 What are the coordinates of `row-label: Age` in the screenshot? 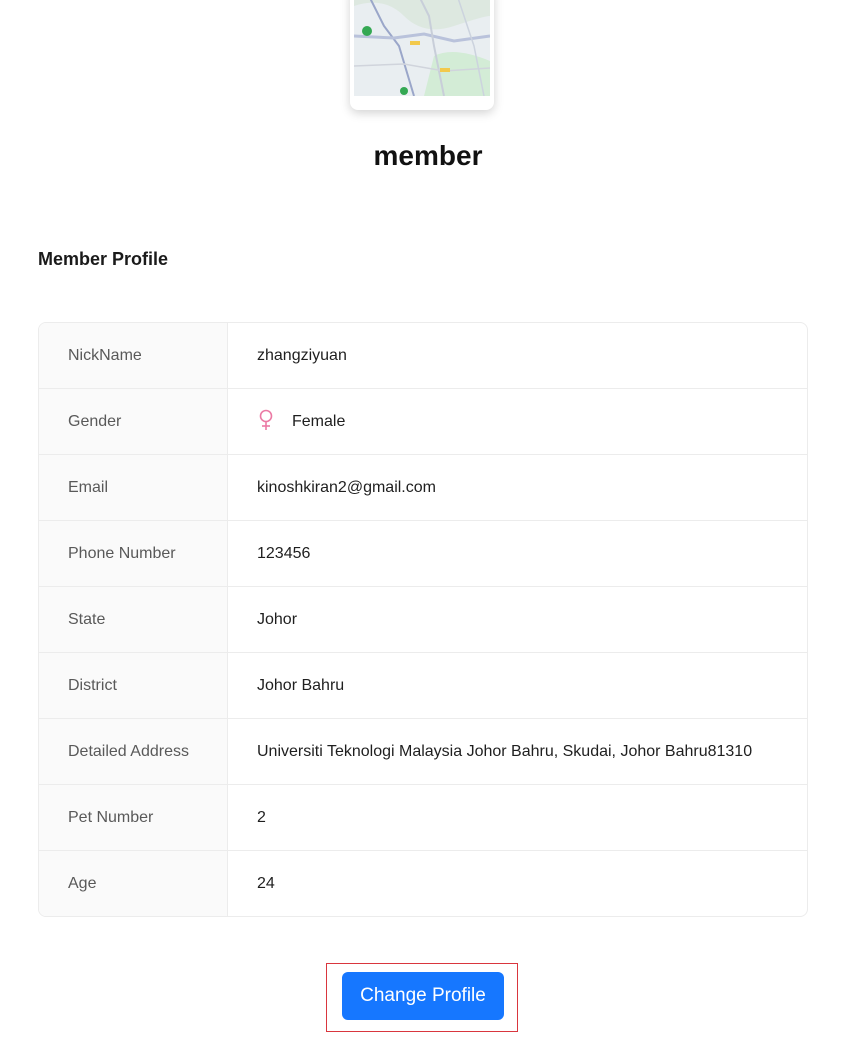 It's located at (133, 883).